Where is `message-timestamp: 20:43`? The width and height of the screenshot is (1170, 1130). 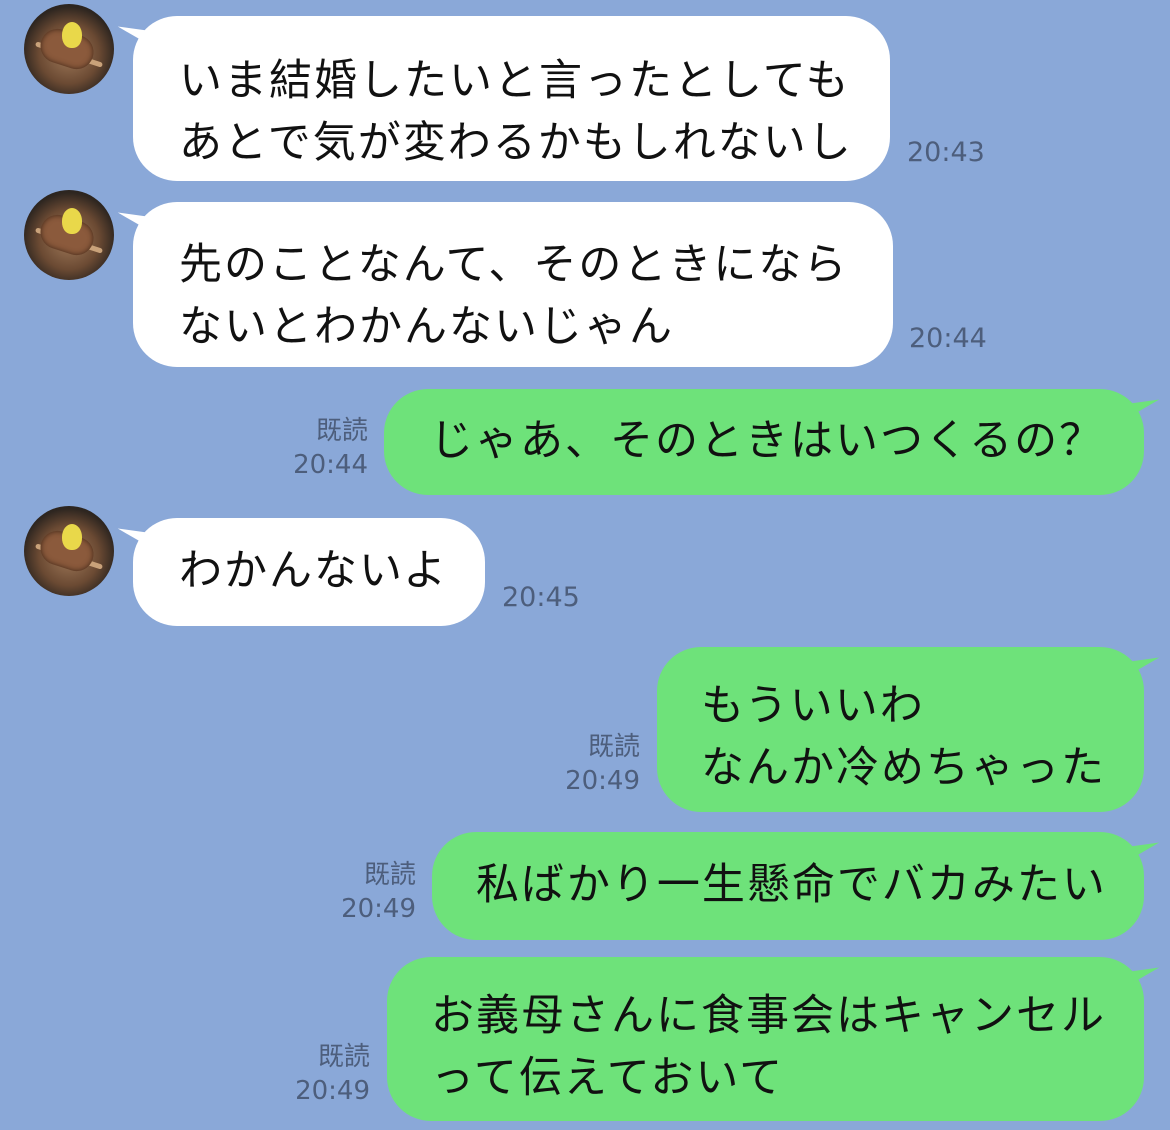
message-timestamp: 20:43 is located at coordinates (946, 152).